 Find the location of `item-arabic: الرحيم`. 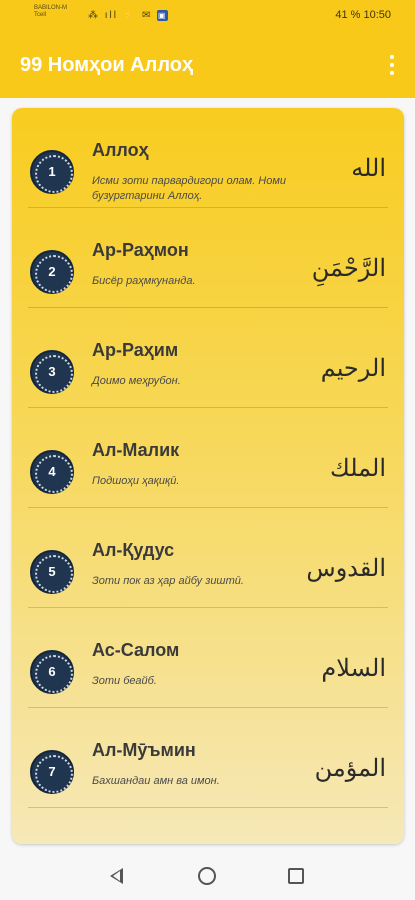

item-arabic: الرحيم is located at coordinates (353, 368).